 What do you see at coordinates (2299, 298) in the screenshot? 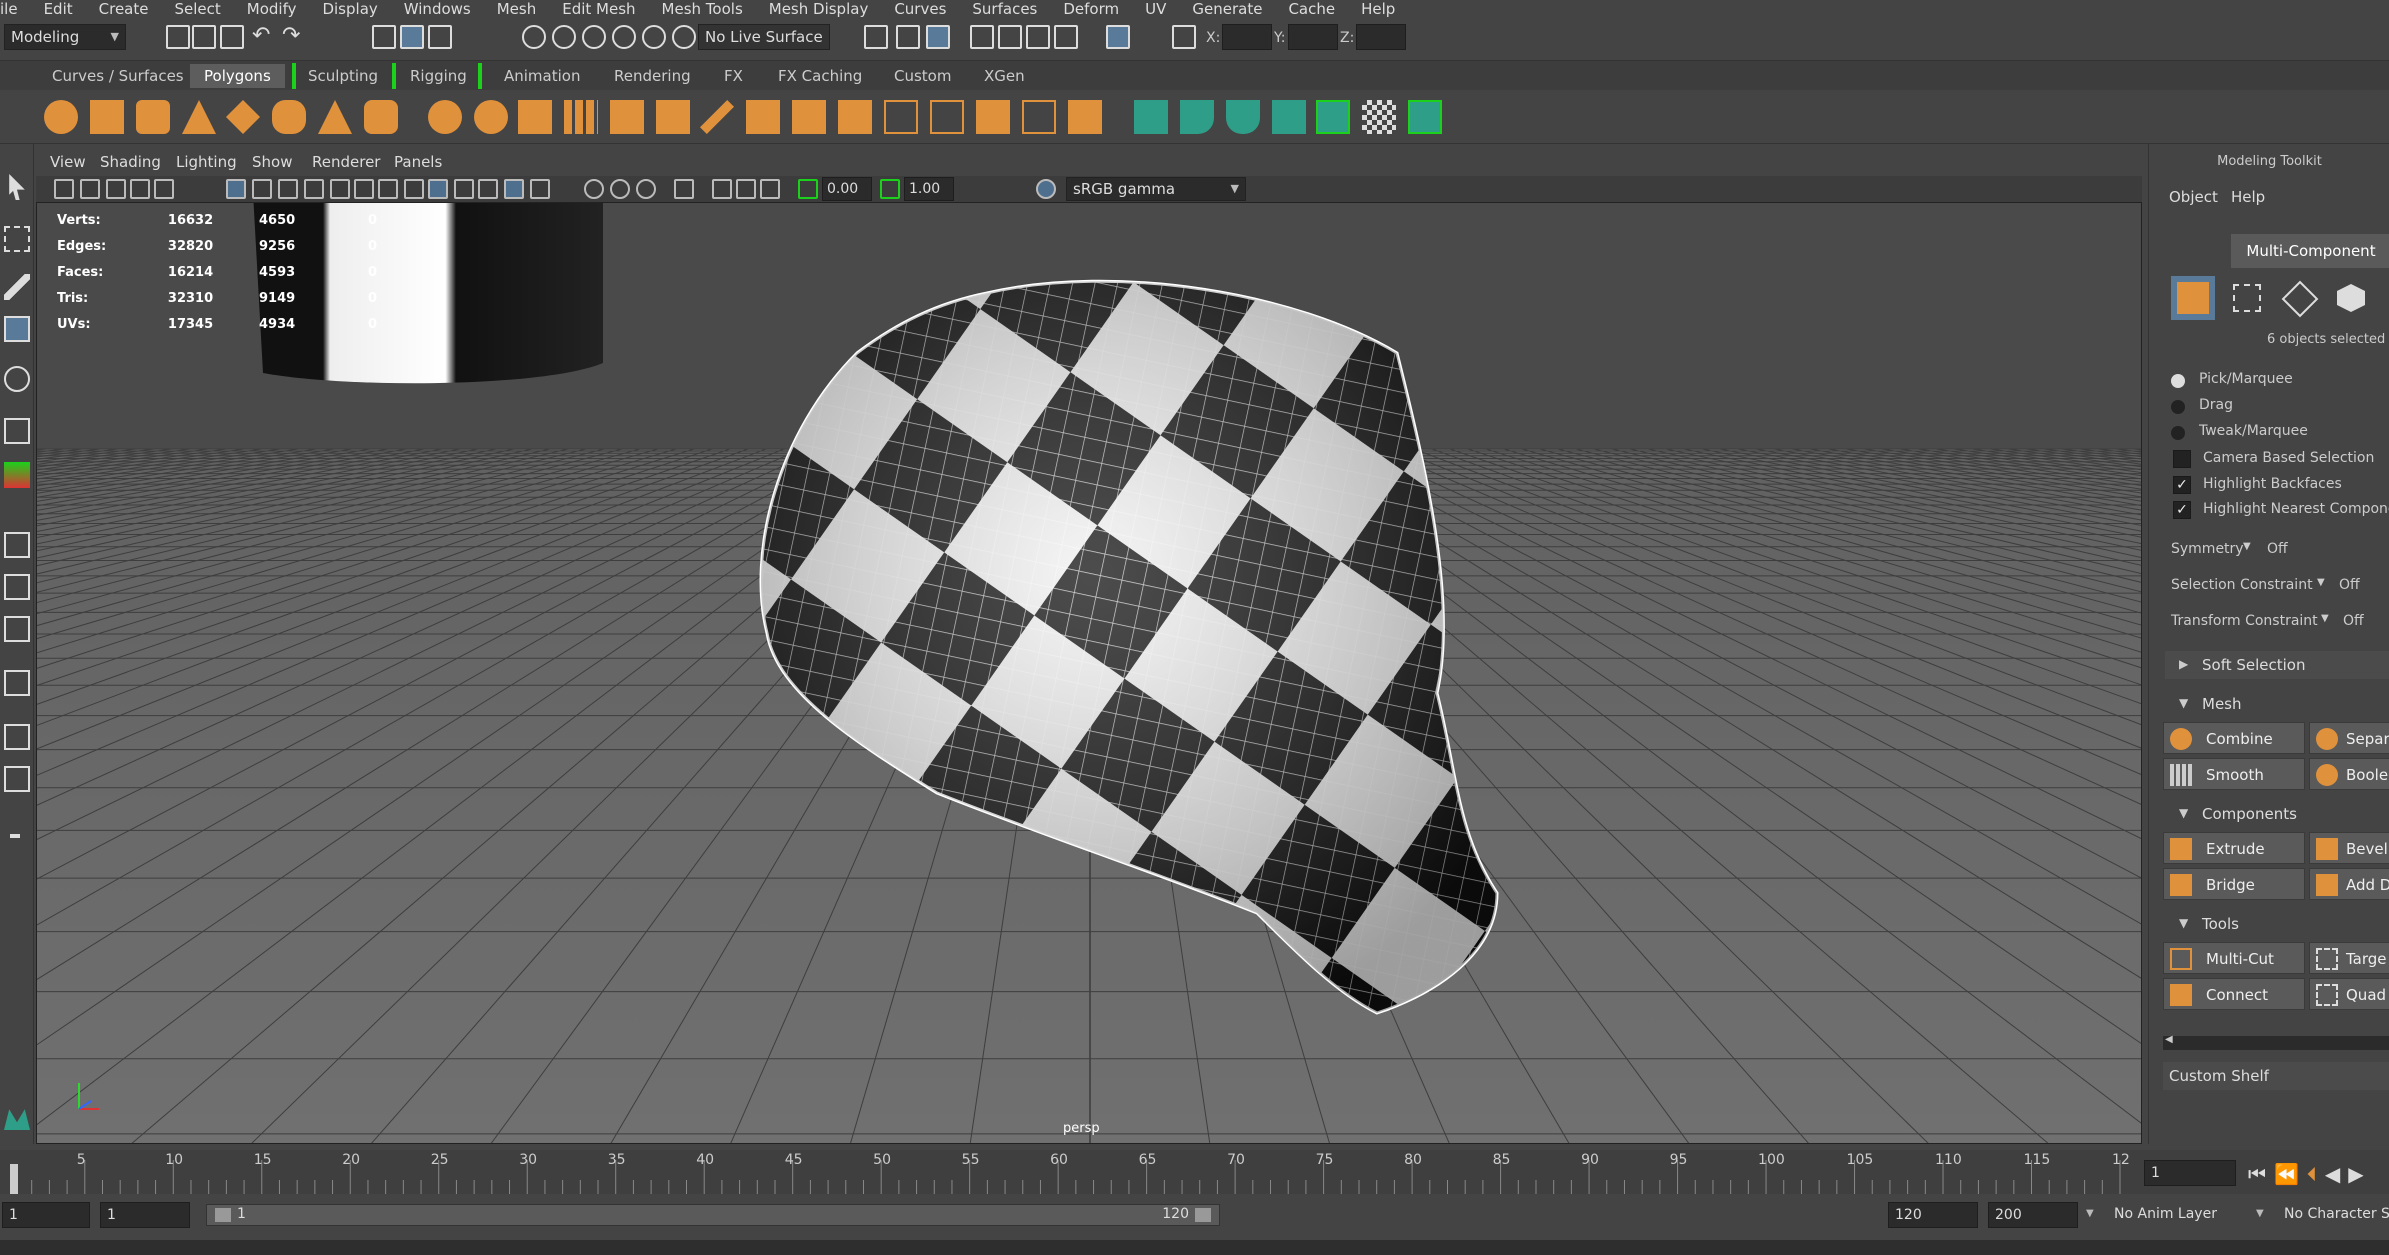
I see `edge-mode-button` at bounding box center [2299, 298].